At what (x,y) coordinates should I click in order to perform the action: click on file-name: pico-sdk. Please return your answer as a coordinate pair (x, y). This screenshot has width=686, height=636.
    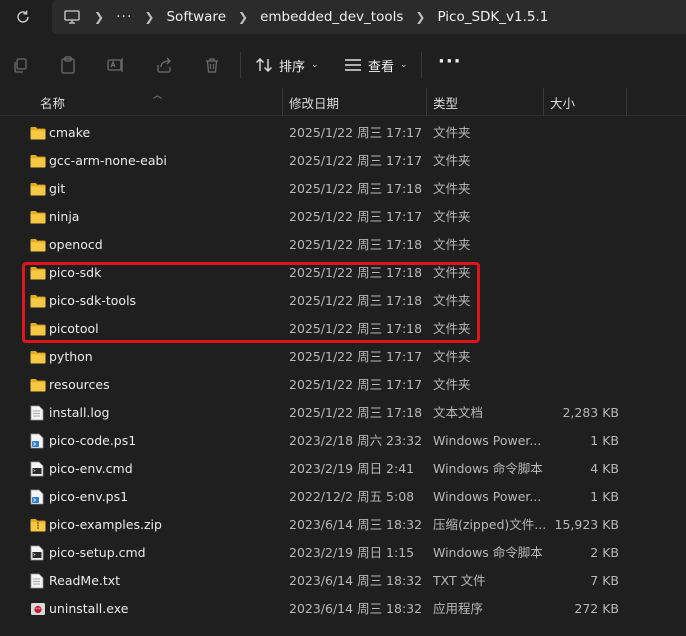
    Looking at the image, I should click on (75, 273).